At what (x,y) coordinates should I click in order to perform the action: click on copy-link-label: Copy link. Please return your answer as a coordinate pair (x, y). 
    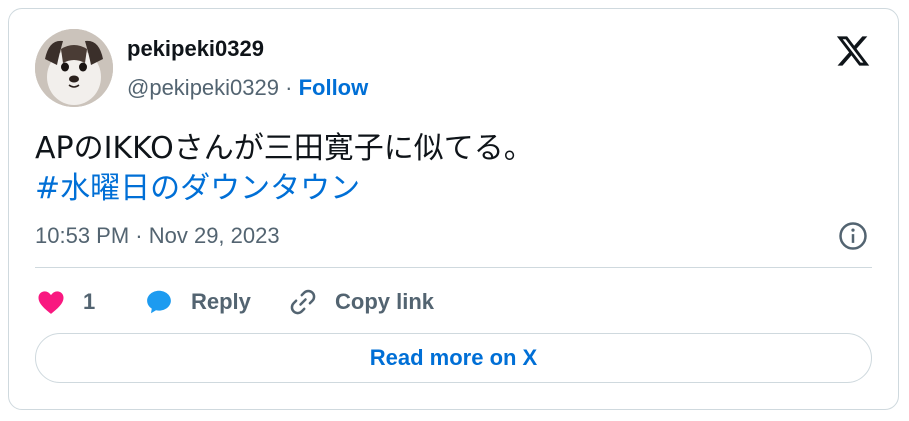
    Looking at the image, I should click on (385, 301).